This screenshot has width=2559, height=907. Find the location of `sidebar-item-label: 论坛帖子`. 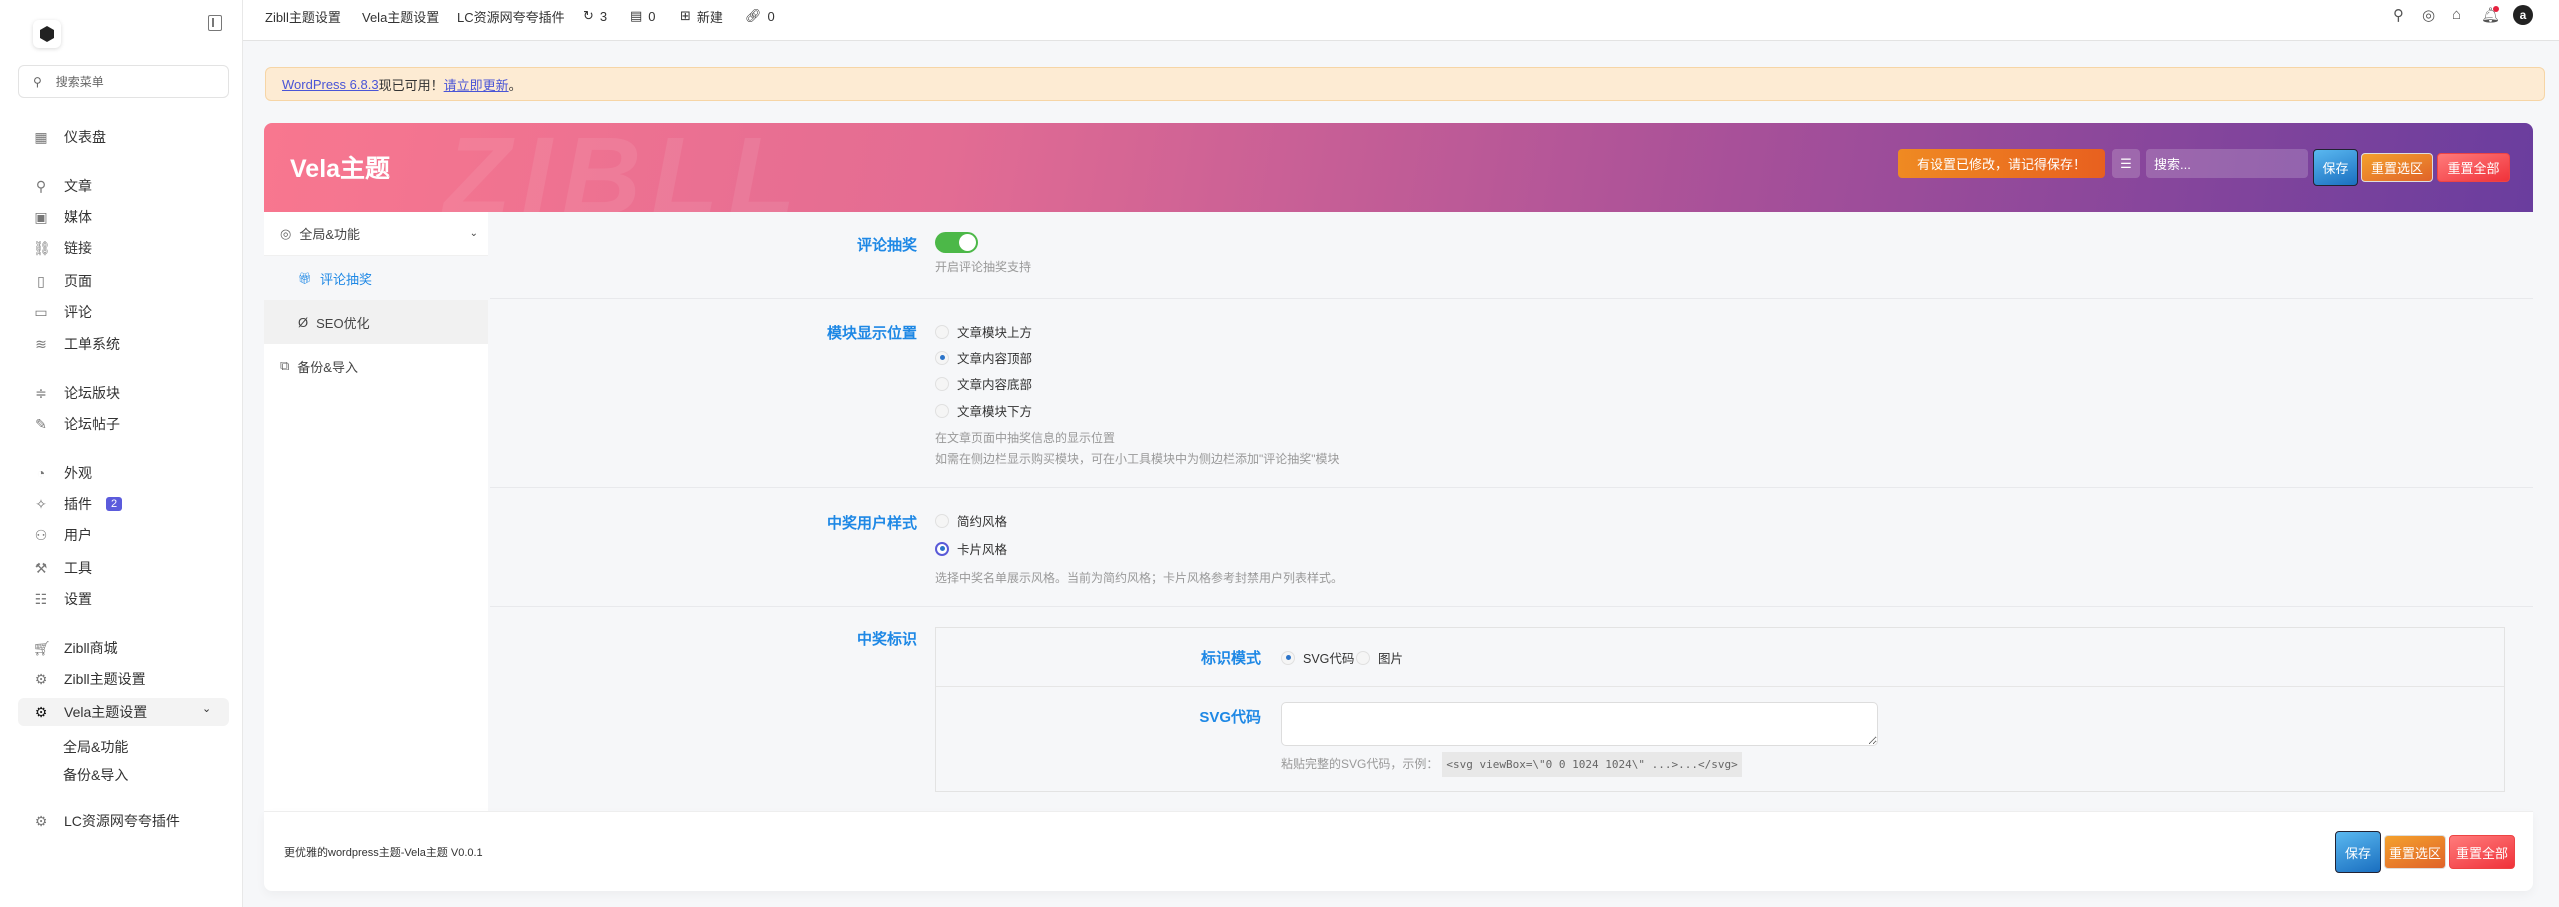

sidebar-item-label: 论坛帖子 is located at coordinates (92, 424).